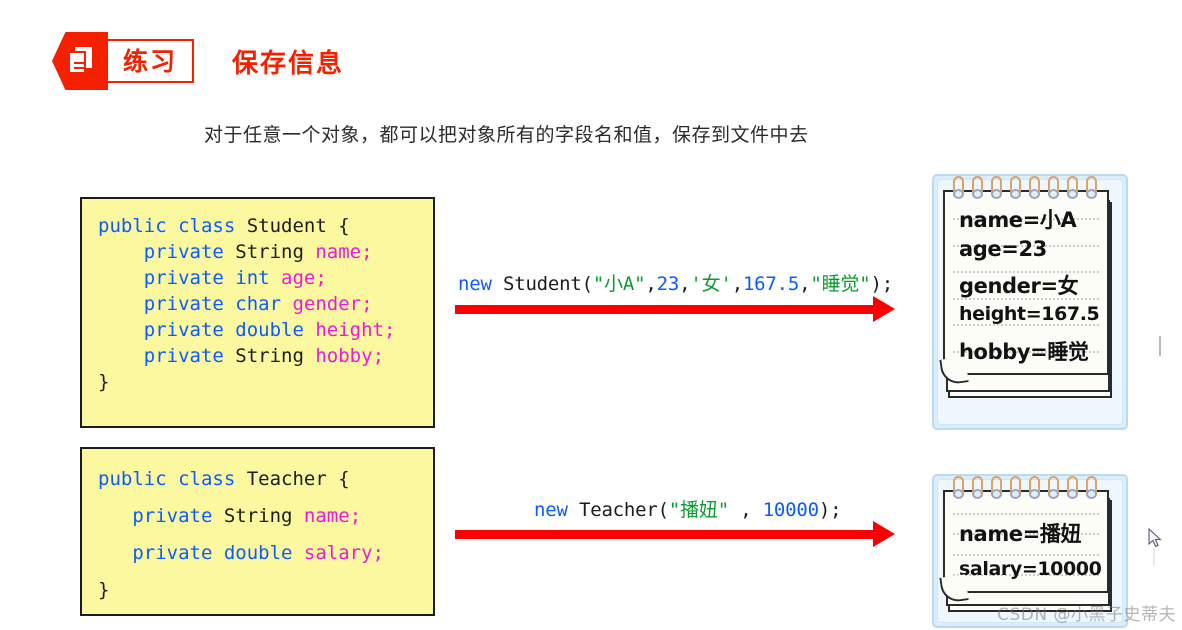 This screenshot has height=630, width=1182. I want to click on code-line: private String hobby;, so click(257, 356).